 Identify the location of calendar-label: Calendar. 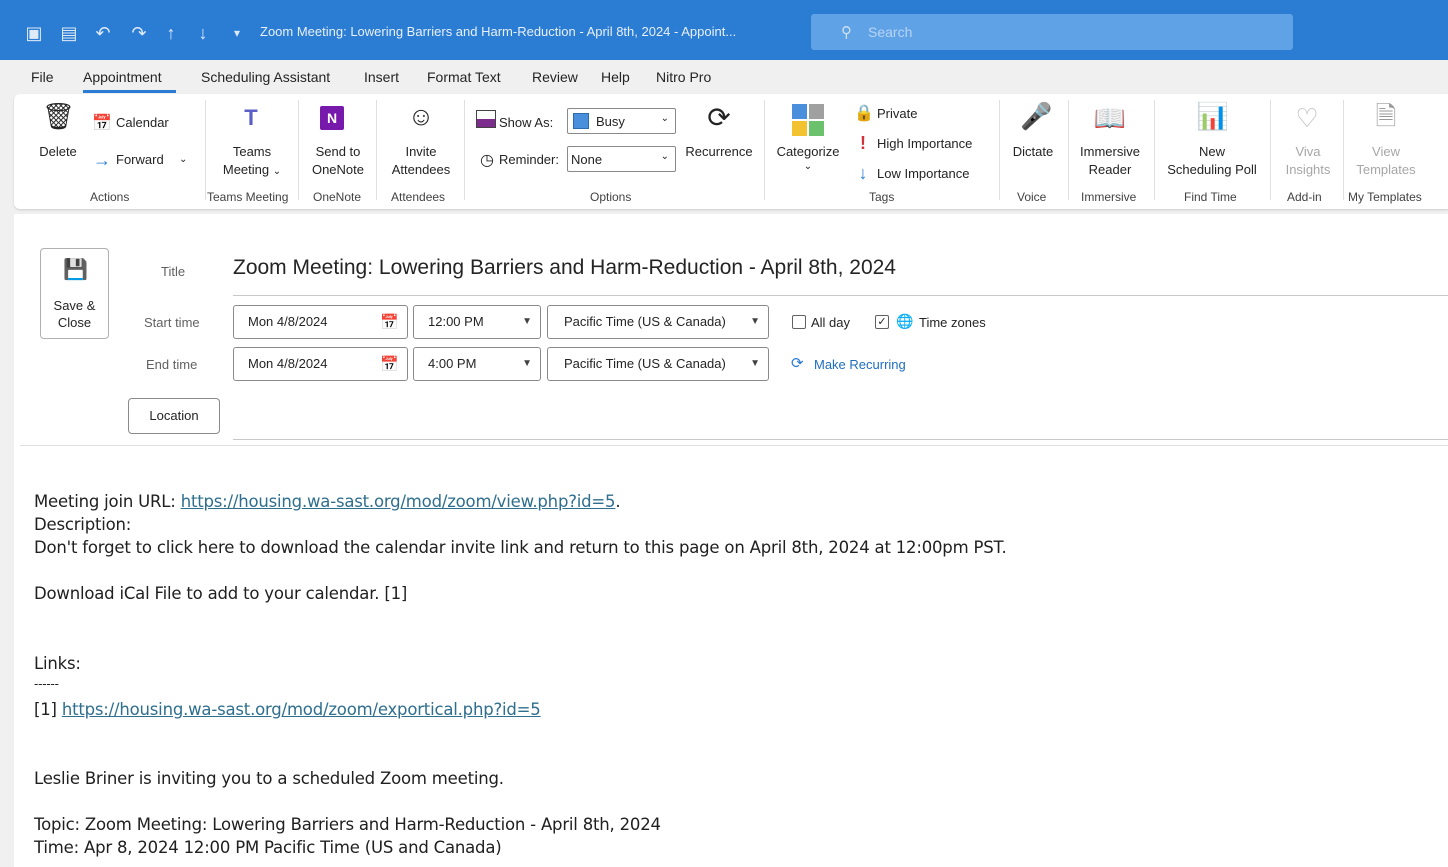
(142, 122).